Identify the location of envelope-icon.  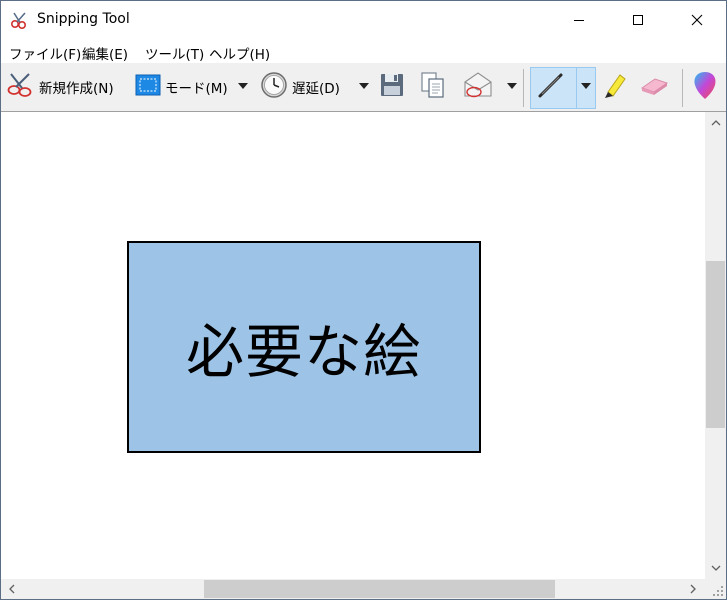
(478, 87).